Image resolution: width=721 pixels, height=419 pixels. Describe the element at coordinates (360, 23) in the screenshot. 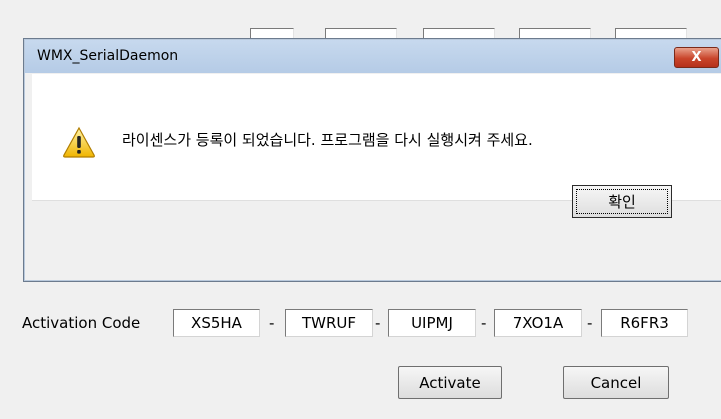

I see `background-fields` at that location.